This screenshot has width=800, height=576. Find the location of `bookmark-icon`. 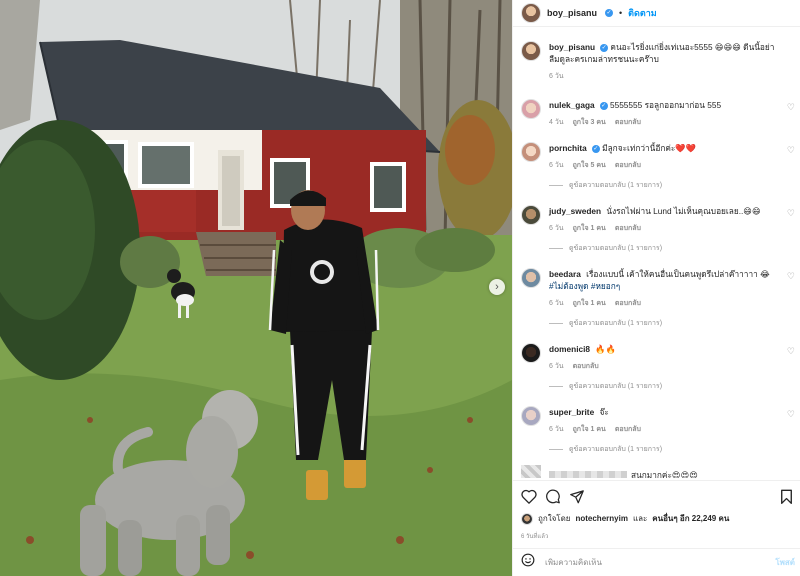

bookmark-icon is located at coordinates (786, 499).